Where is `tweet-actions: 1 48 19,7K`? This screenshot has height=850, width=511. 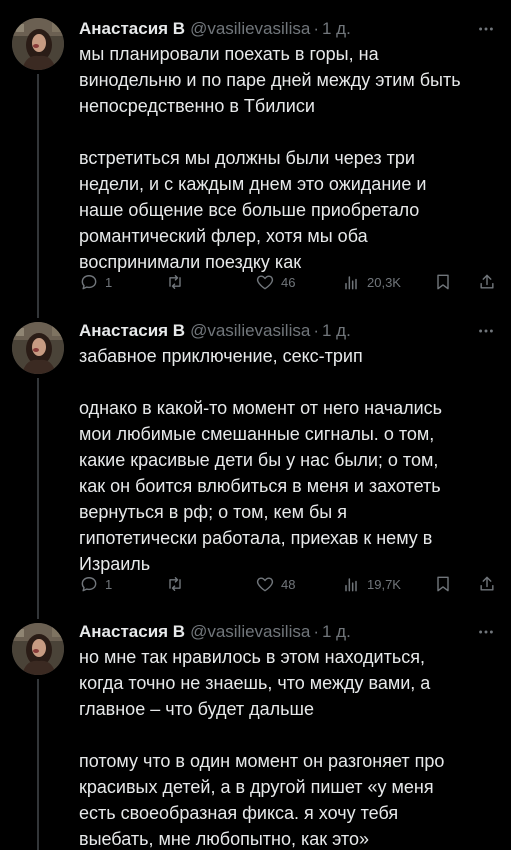 tweet-actions: 1 48 19,7K is located at coordinates (291, 584).